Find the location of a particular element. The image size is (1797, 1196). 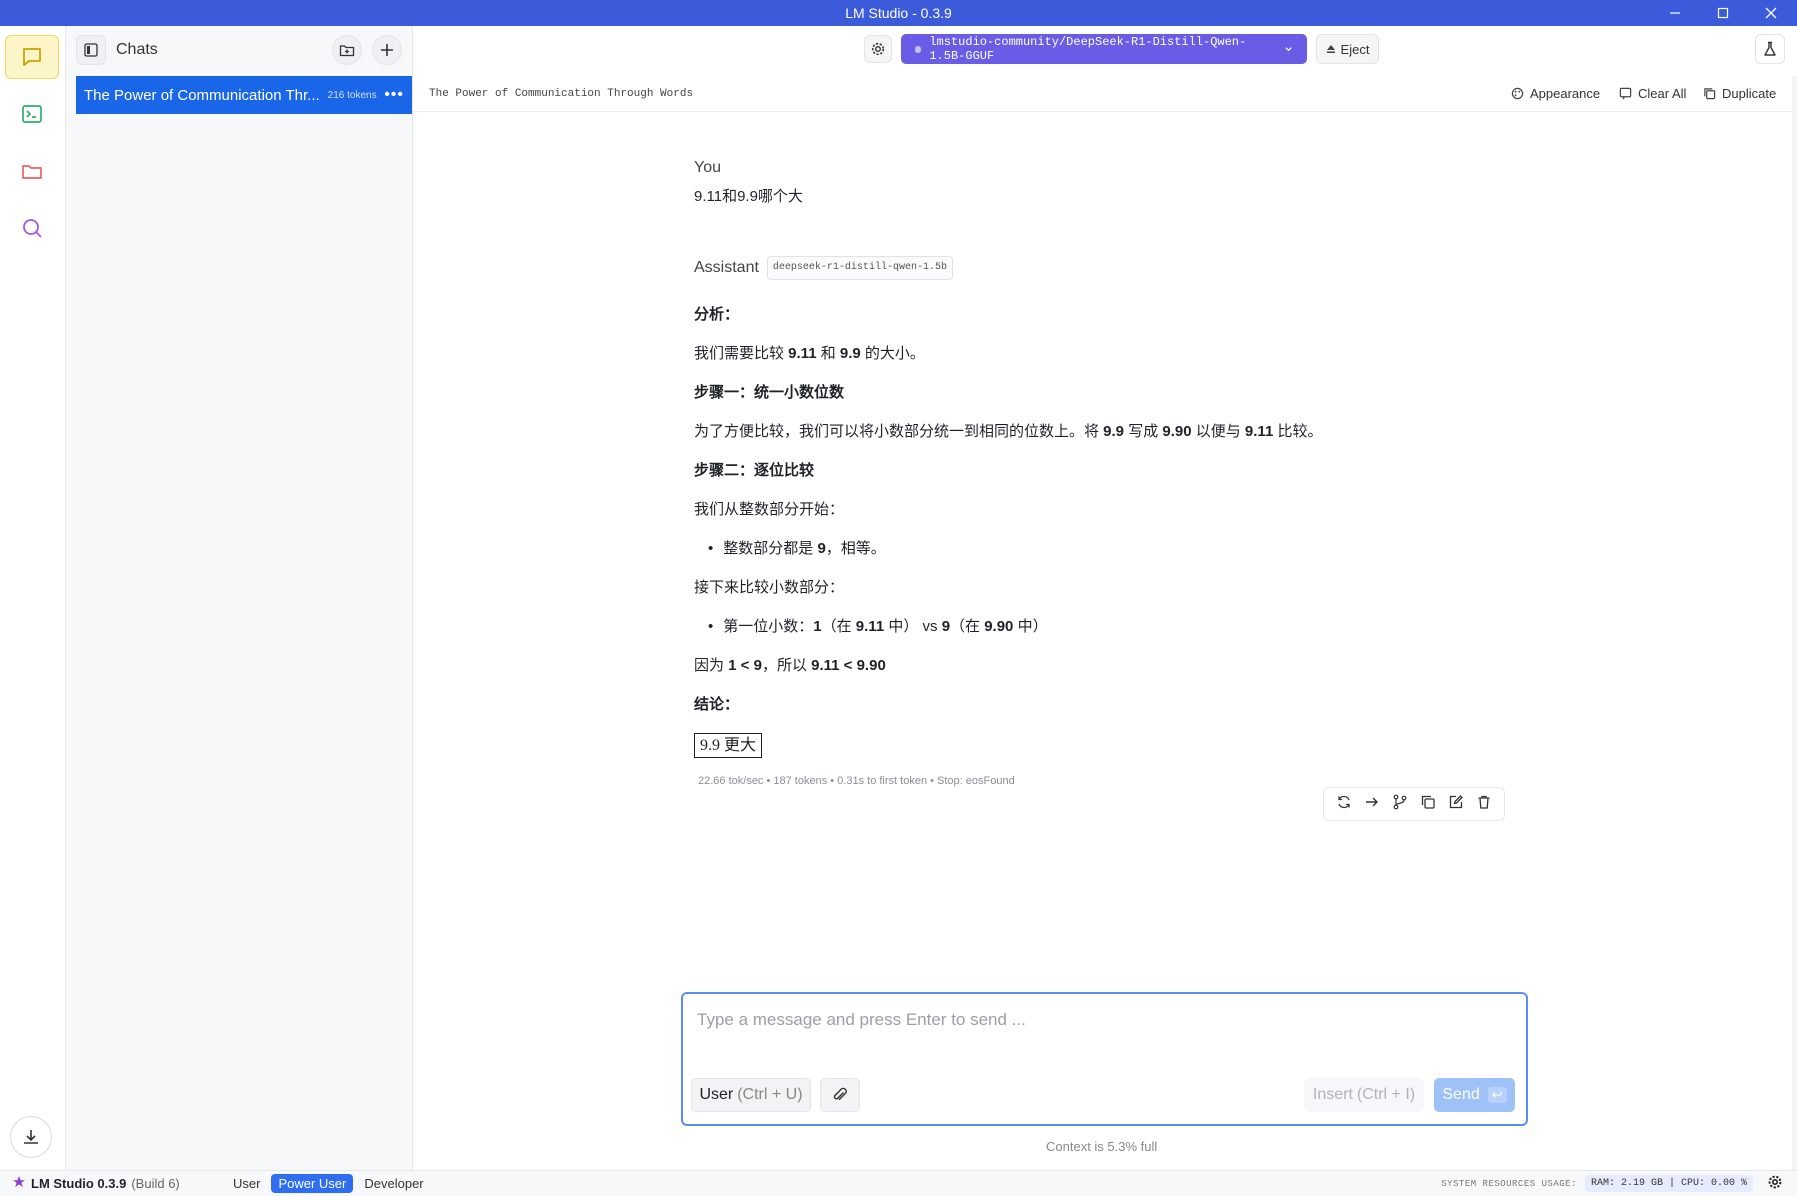

bullet-2: • 第一位小数：1（在 9.11 中） vs 9（在 9.90 中） is located at coordinates (878, 626).